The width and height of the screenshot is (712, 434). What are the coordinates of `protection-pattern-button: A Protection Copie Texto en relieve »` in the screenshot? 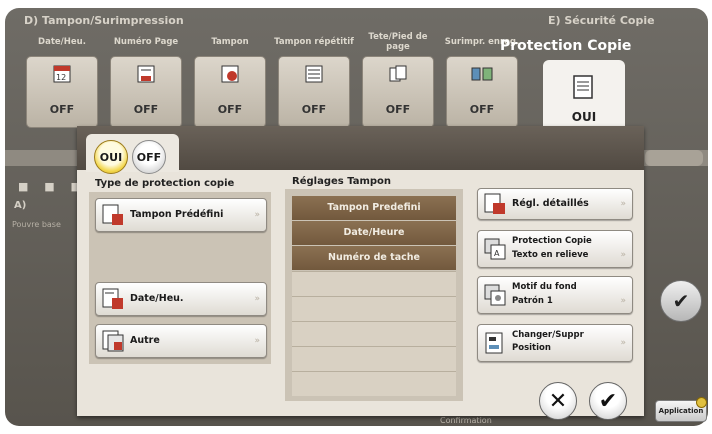 It's located at (555, 249).